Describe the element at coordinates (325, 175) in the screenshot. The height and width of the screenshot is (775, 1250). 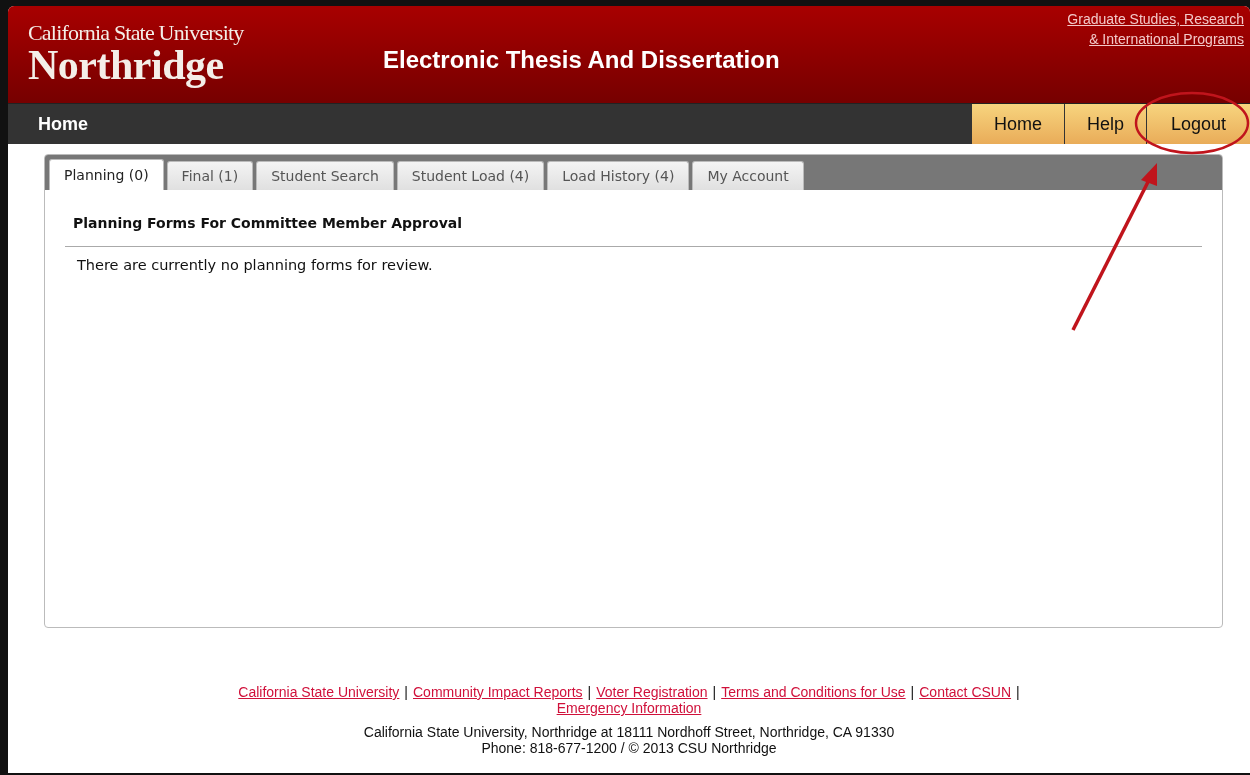
I see `tab: Student Search` at that location.